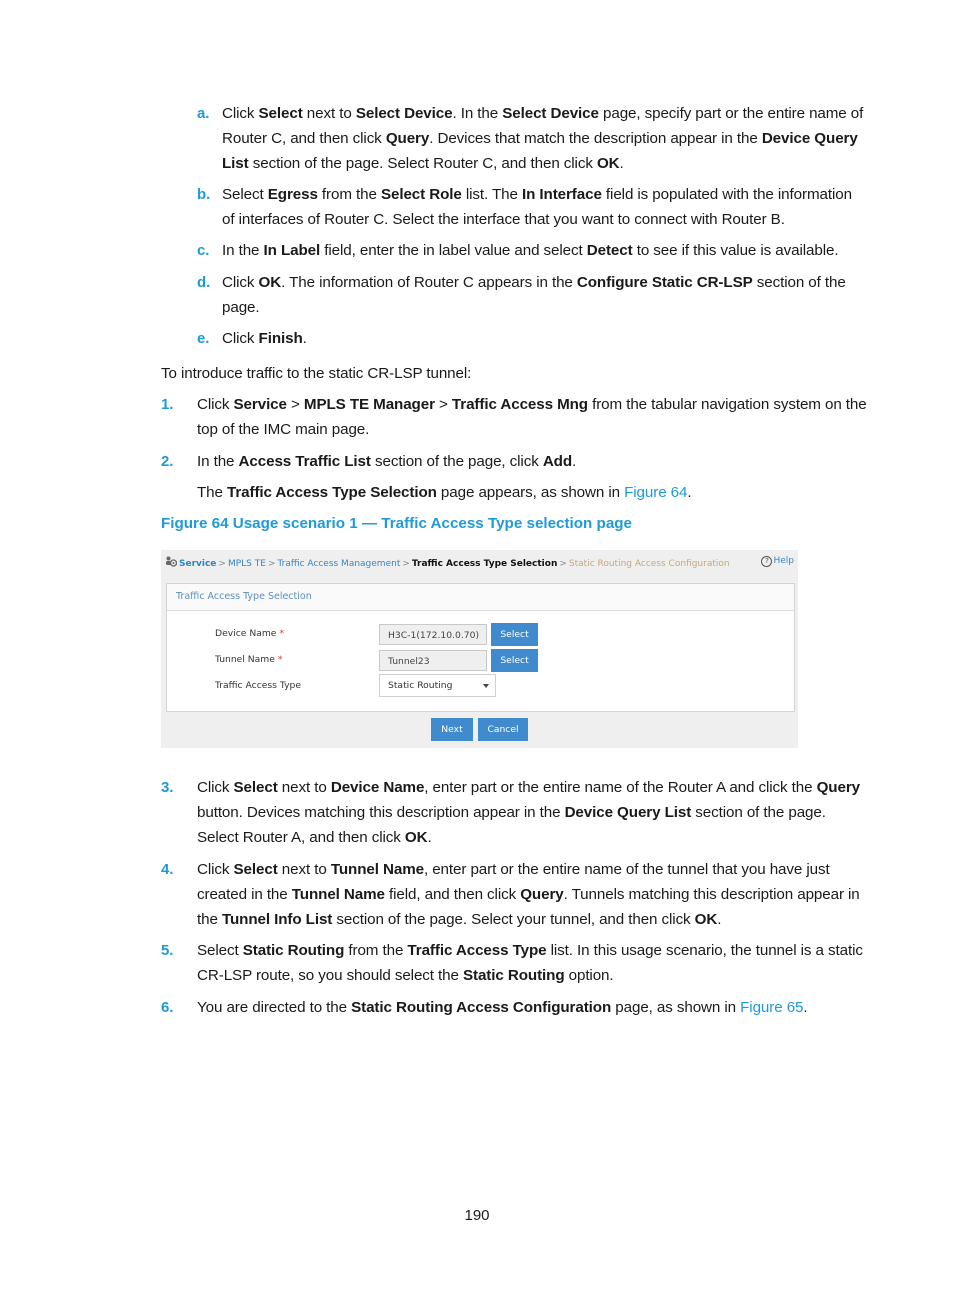  What do you see at coordinates (203, 338) in the screenshot?
I see `substep-marker: e.` at bounding box center [203, 338].